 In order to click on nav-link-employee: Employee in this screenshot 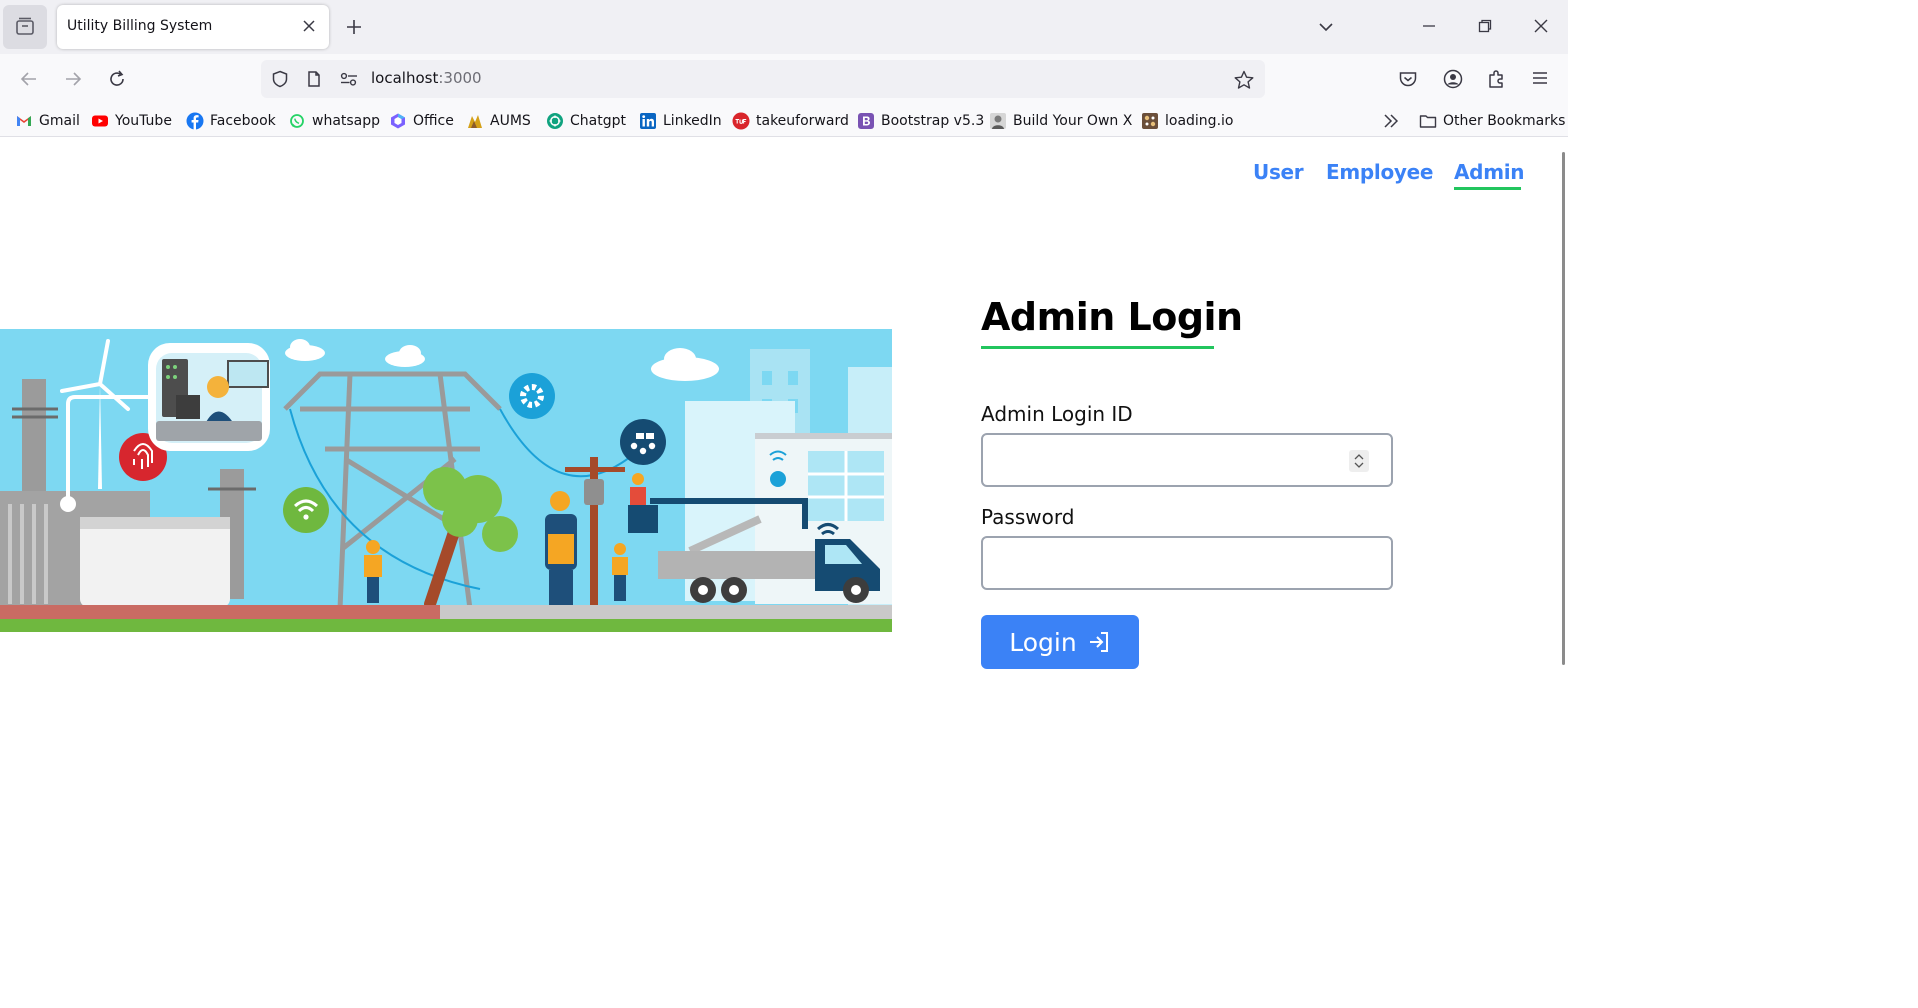, I will do `click(1379, 172)`.